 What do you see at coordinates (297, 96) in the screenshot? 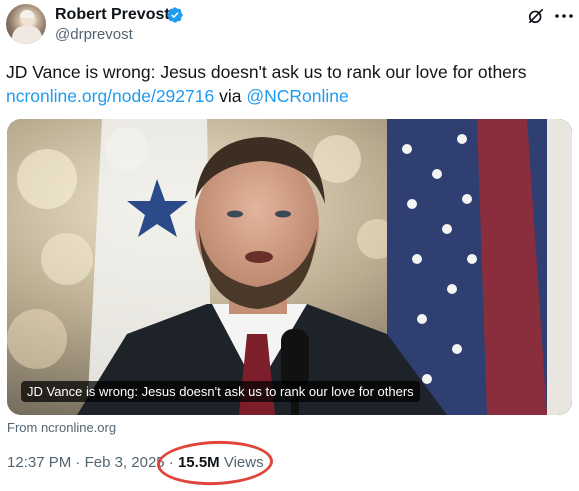
I see `mention-link: @NCRonline` at bounding box center [297, 96].